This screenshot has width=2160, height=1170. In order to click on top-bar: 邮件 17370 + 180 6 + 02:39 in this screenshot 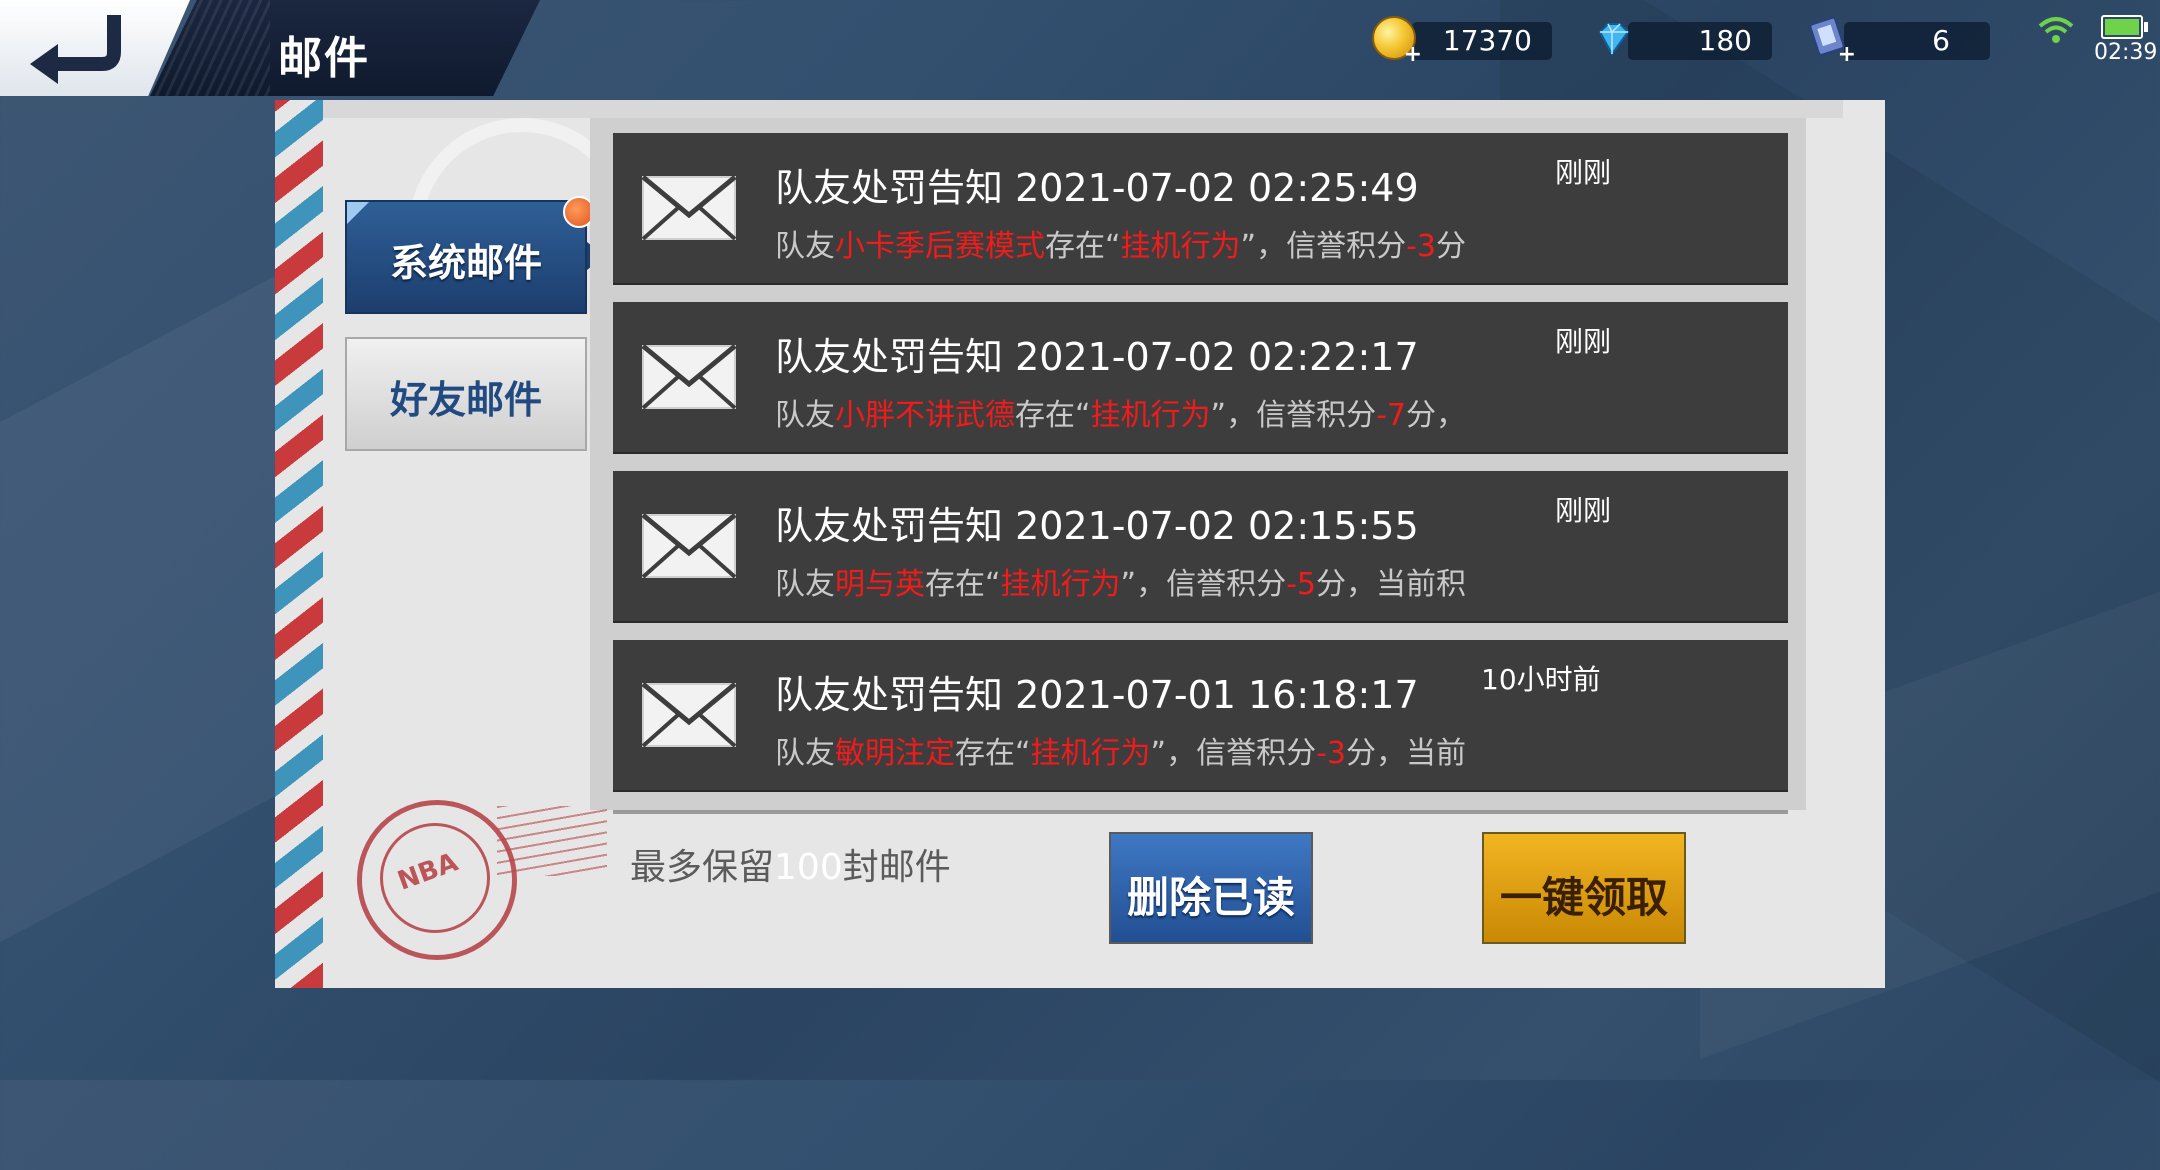, I will do `click(1080, 48)`.